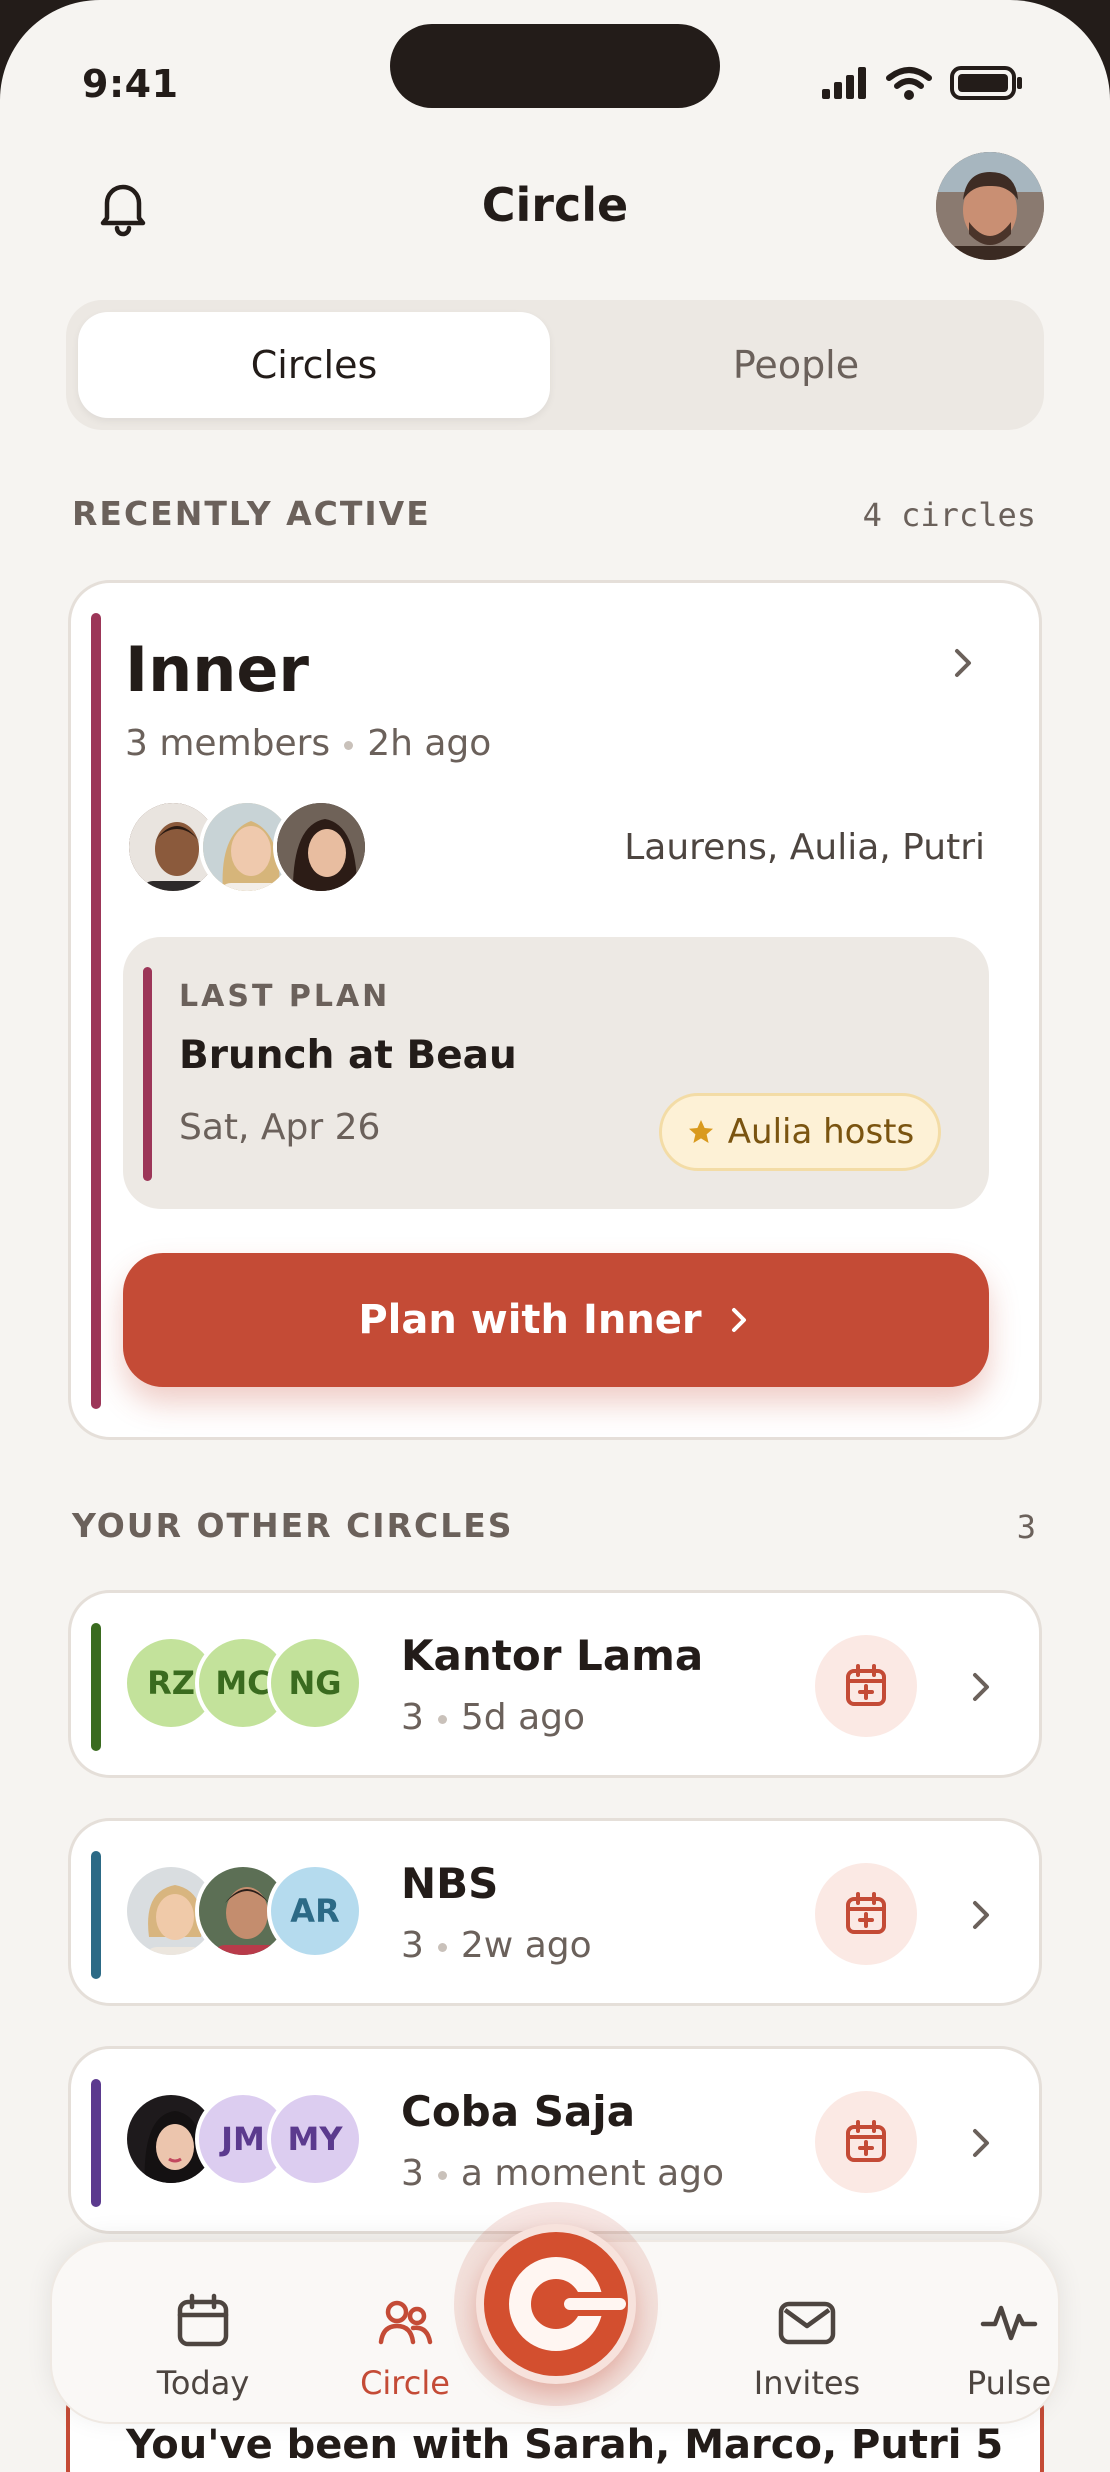 Image resolution: width=1110 pixels, height=2472 pixels. I want to click on segmented-control: Circles People, so click(555, 365).